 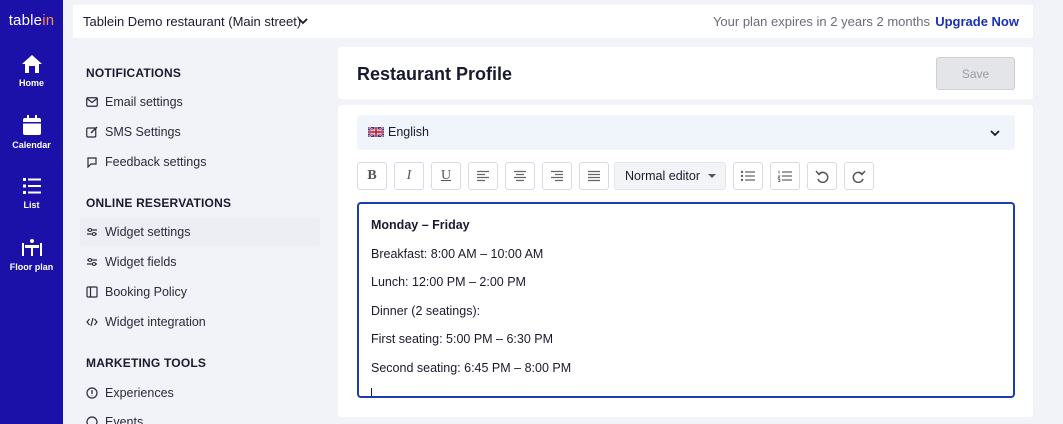 I want to click on info-circle-icon, so click(x=92, y=393).